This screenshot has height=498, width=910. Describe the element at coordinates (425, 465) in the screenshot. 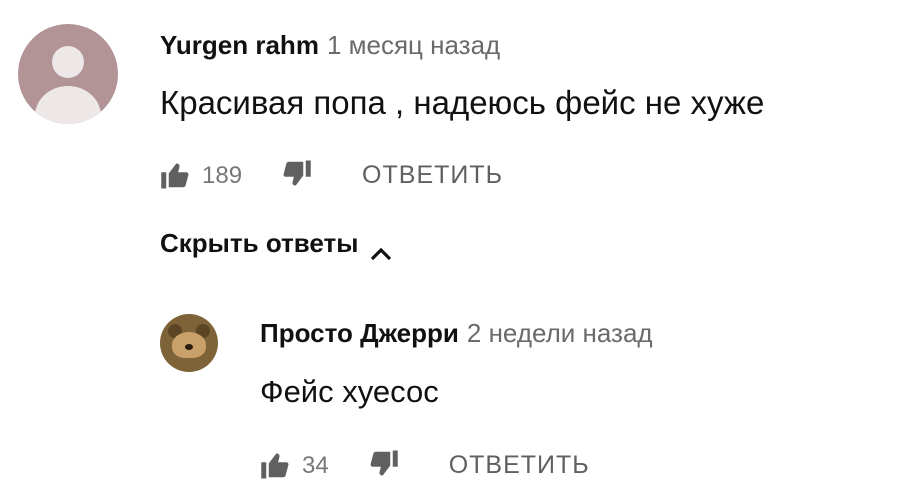

I see `reply-actions: 34 ОТВЕТИТЬ` at that location.